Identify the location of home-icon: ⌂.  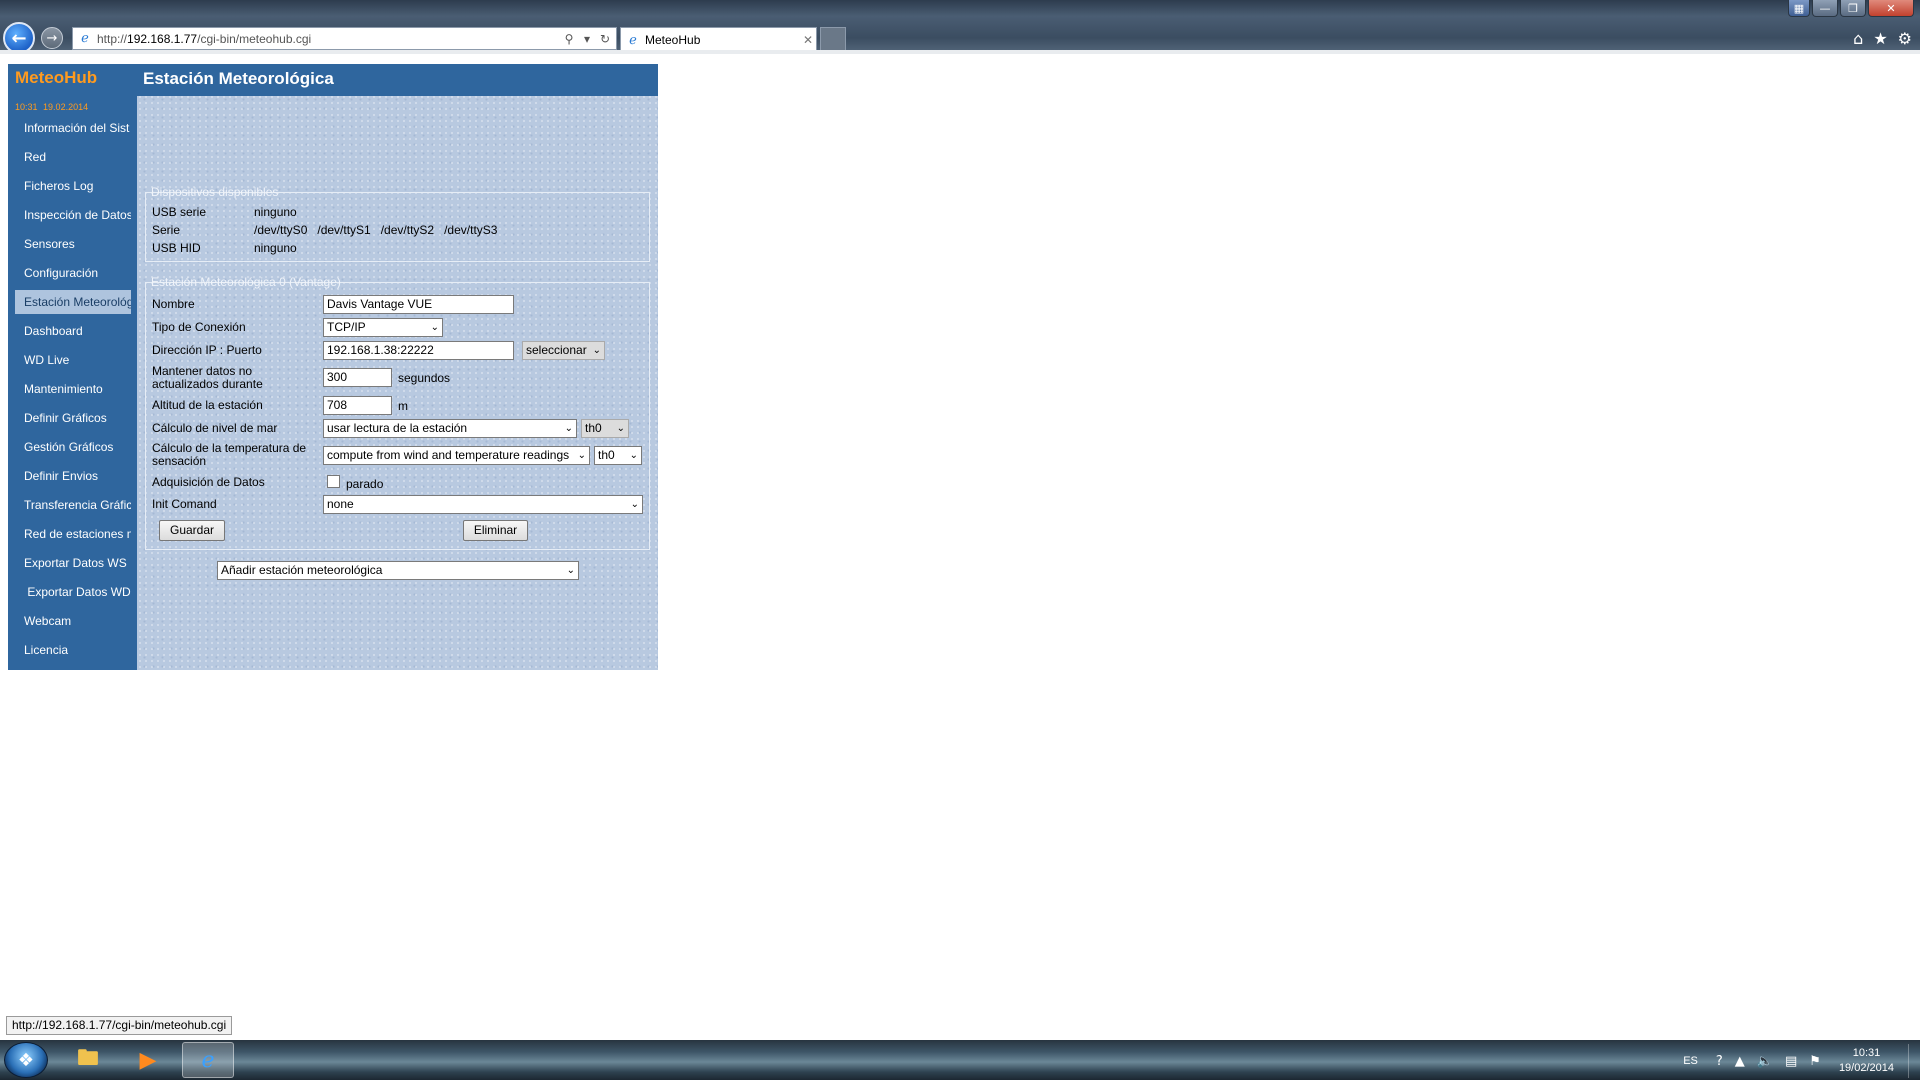
(1858, 38).